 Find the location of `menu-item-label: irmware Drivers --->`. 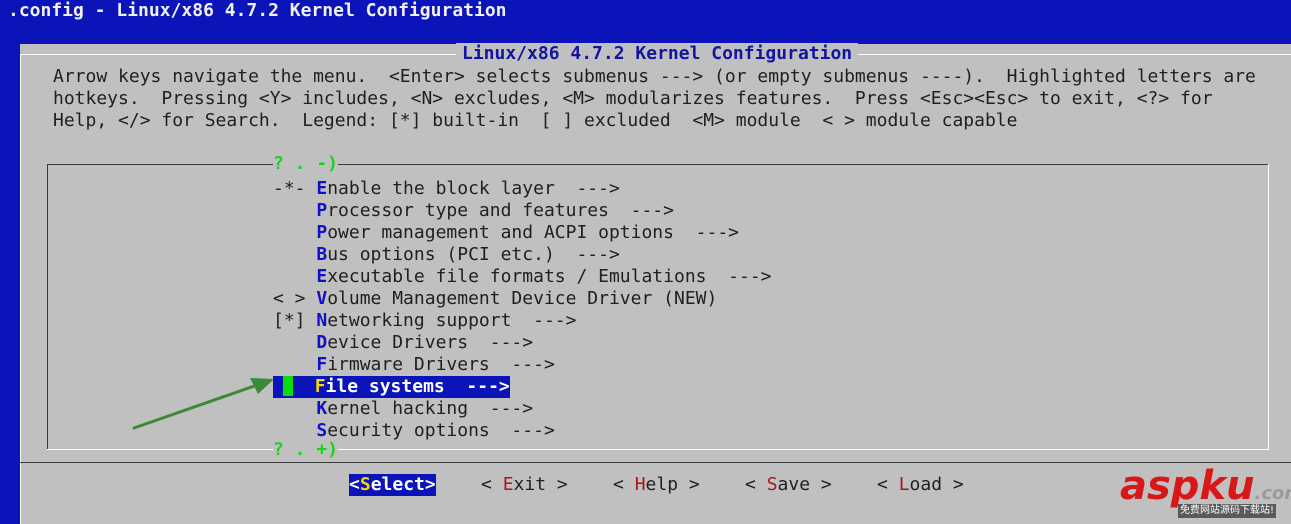

menu-item-label: irmware Drivers ---> is located at coordinates (441, 364).